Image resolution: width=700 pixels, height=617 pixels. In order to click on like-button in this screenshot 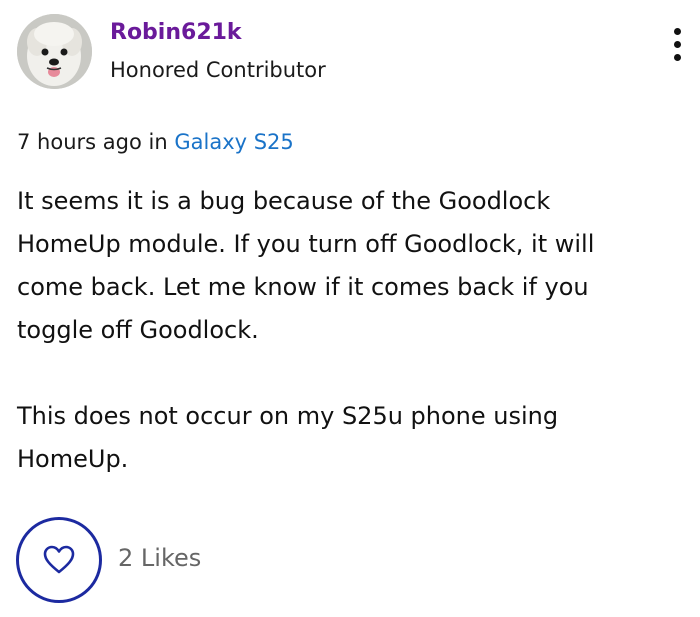, I will do `click(59, 560)`.